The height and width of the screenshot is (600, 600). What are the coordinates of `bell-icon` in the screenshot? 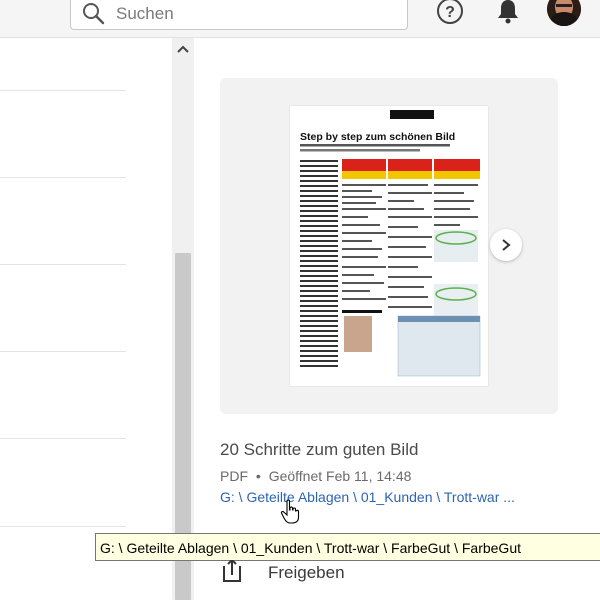 It's located at (508, 12).